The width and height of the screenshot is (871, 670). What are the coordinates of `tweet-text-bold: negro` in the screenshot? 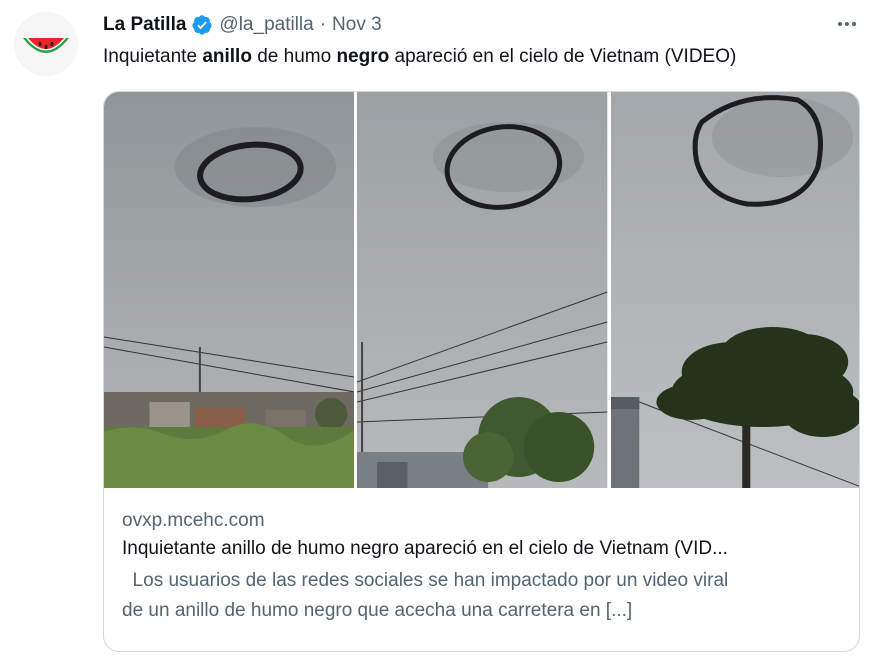 It's located at (363, 56).